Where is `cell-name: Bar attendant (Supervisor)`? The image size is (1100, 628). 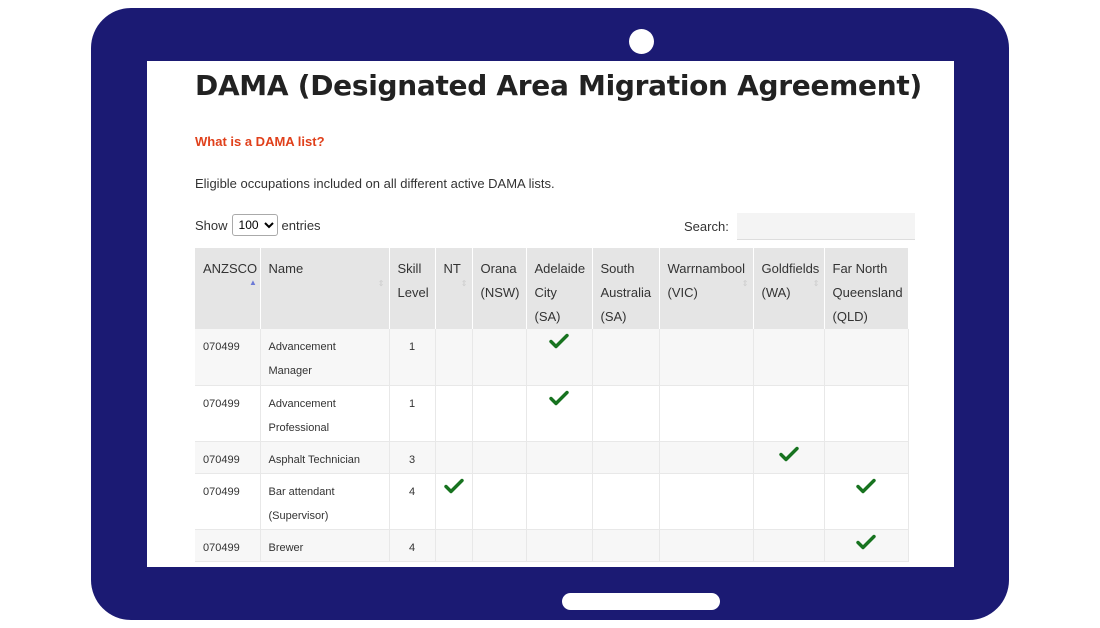 cell-name: Bar attendant (Supervisor) is located at coordinates (325, 501).